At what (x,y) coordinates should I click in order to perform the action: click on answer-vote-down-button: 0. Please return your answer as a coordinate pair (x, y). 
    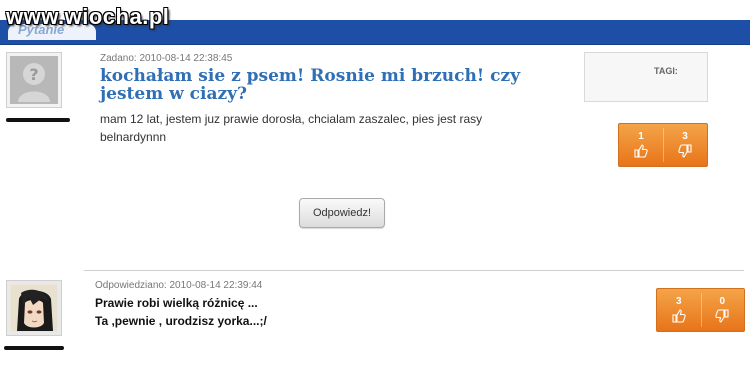
    Looking at the image, I should click on (723, 310).